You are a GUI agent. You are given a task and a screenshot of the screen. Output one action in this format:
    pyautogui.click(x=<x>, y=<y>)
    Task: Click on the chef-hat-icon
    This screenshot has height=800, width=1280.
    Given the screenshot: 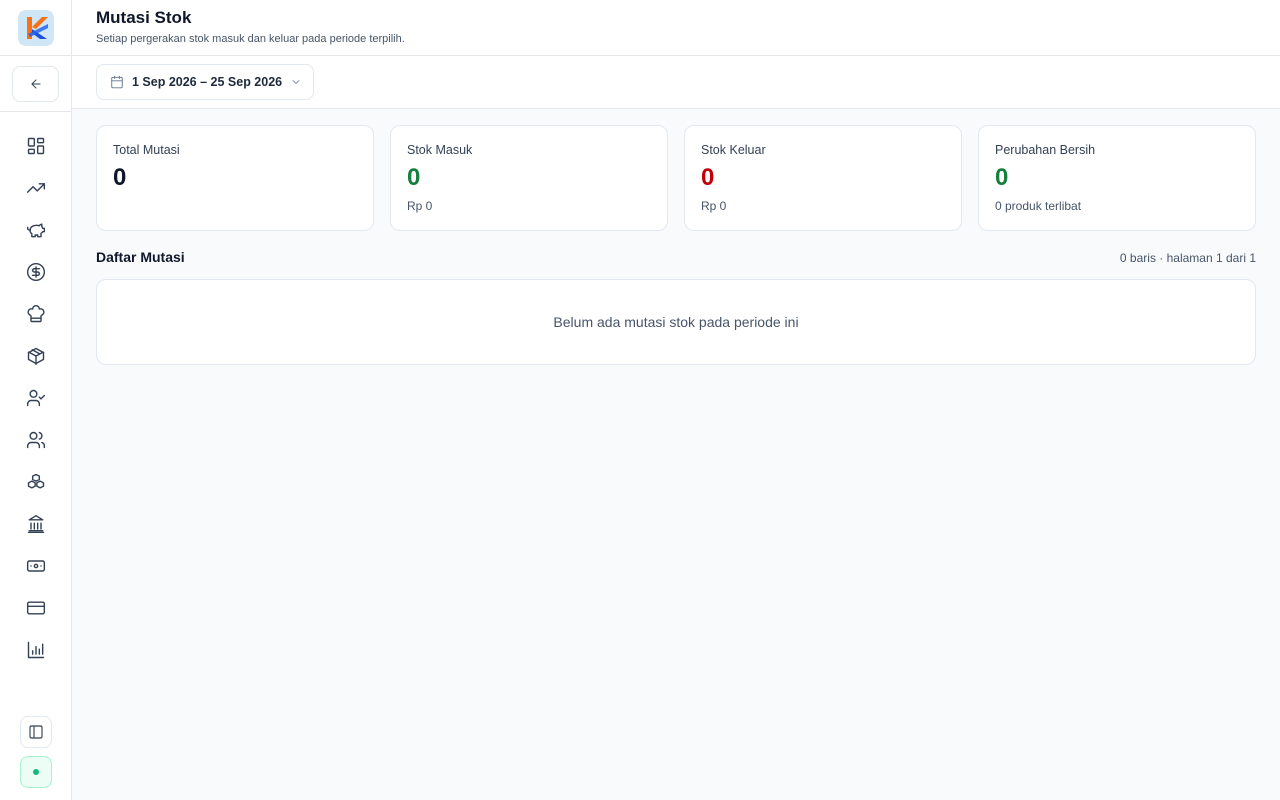 What is the action you would take?
    pyautogui.click(x=36, y=314)
    